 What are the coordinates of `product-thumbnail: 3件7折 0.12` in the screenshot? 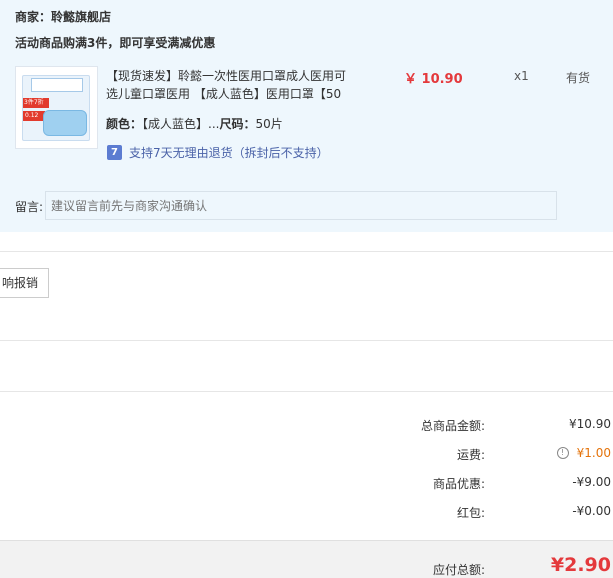 It's located at (56, 107).